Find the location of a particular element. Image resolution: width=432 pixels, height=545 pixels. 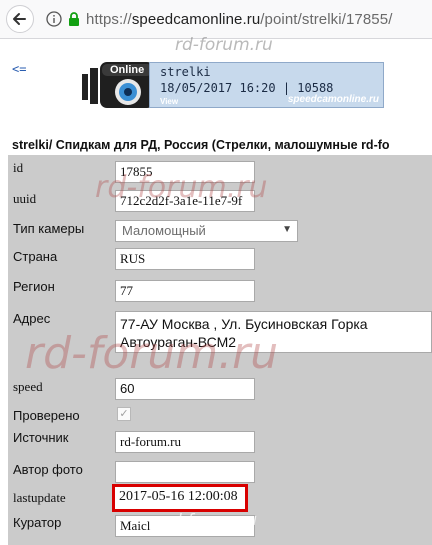

region-field: 77 is located at coordinates (185, 291).